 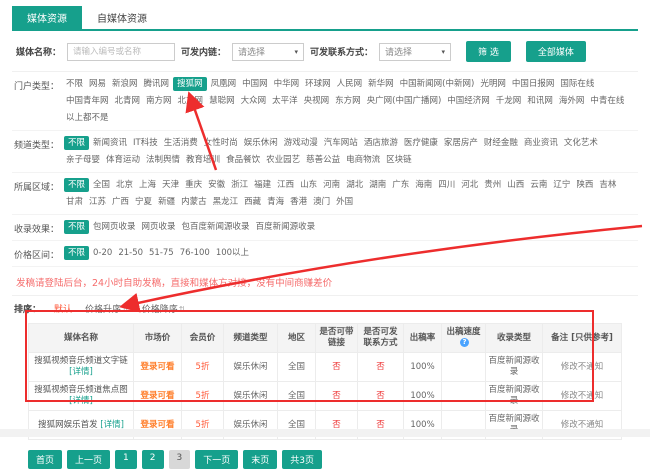 What do you see at coordinates (203, 160) in the screenshot?
I see `filter-chip: 教育培训` at bounding box center [203, 160].